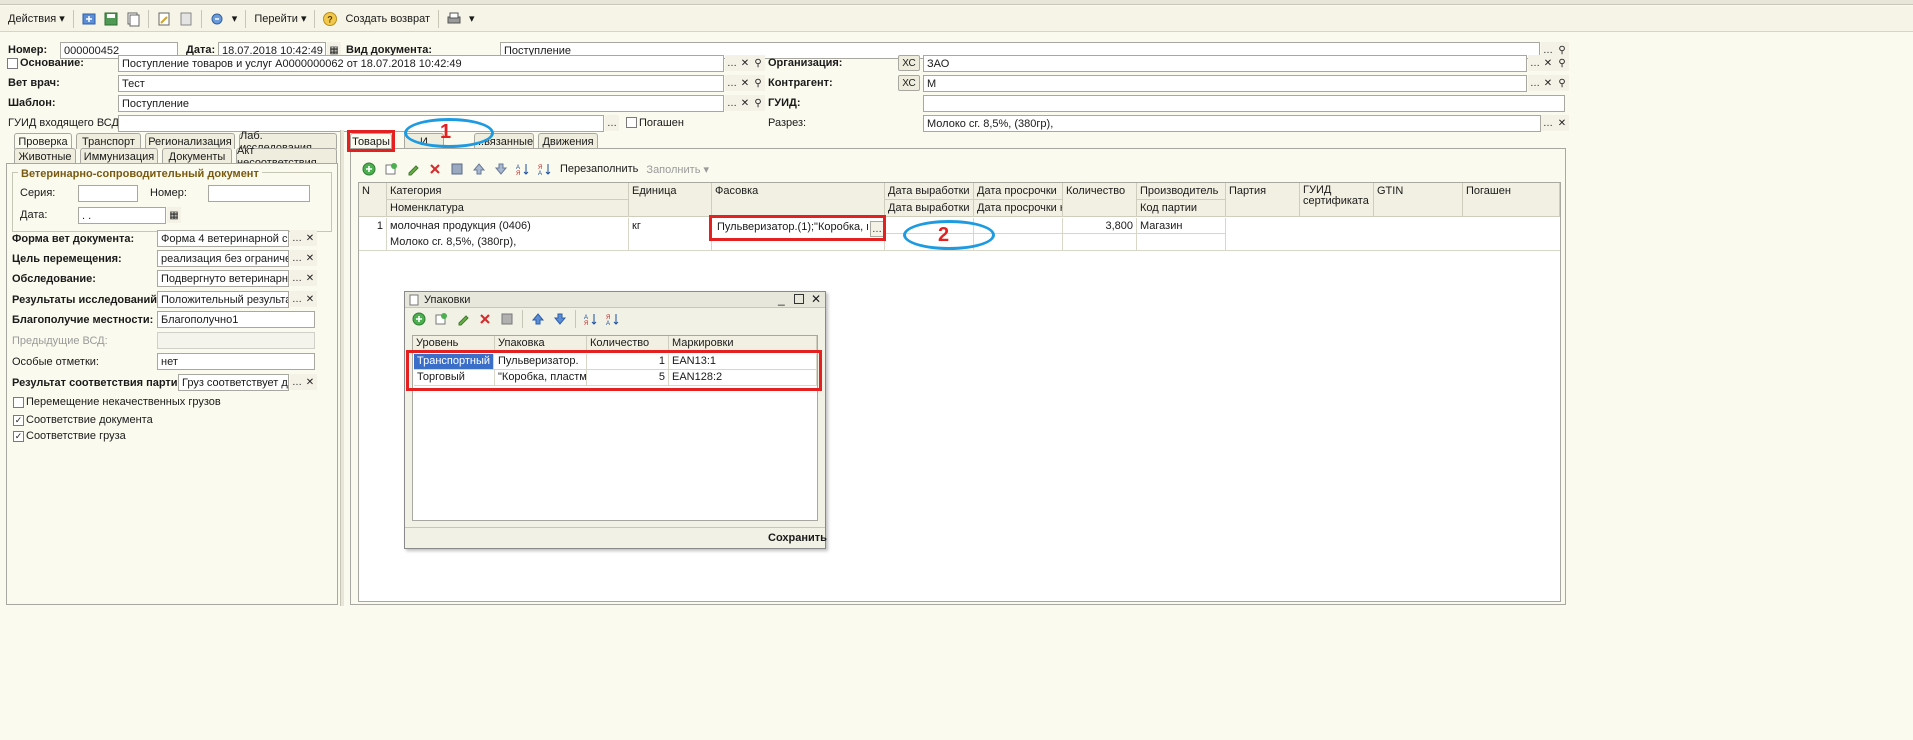  I want to click on row-quantity: 3,800, so click(1100, 234).